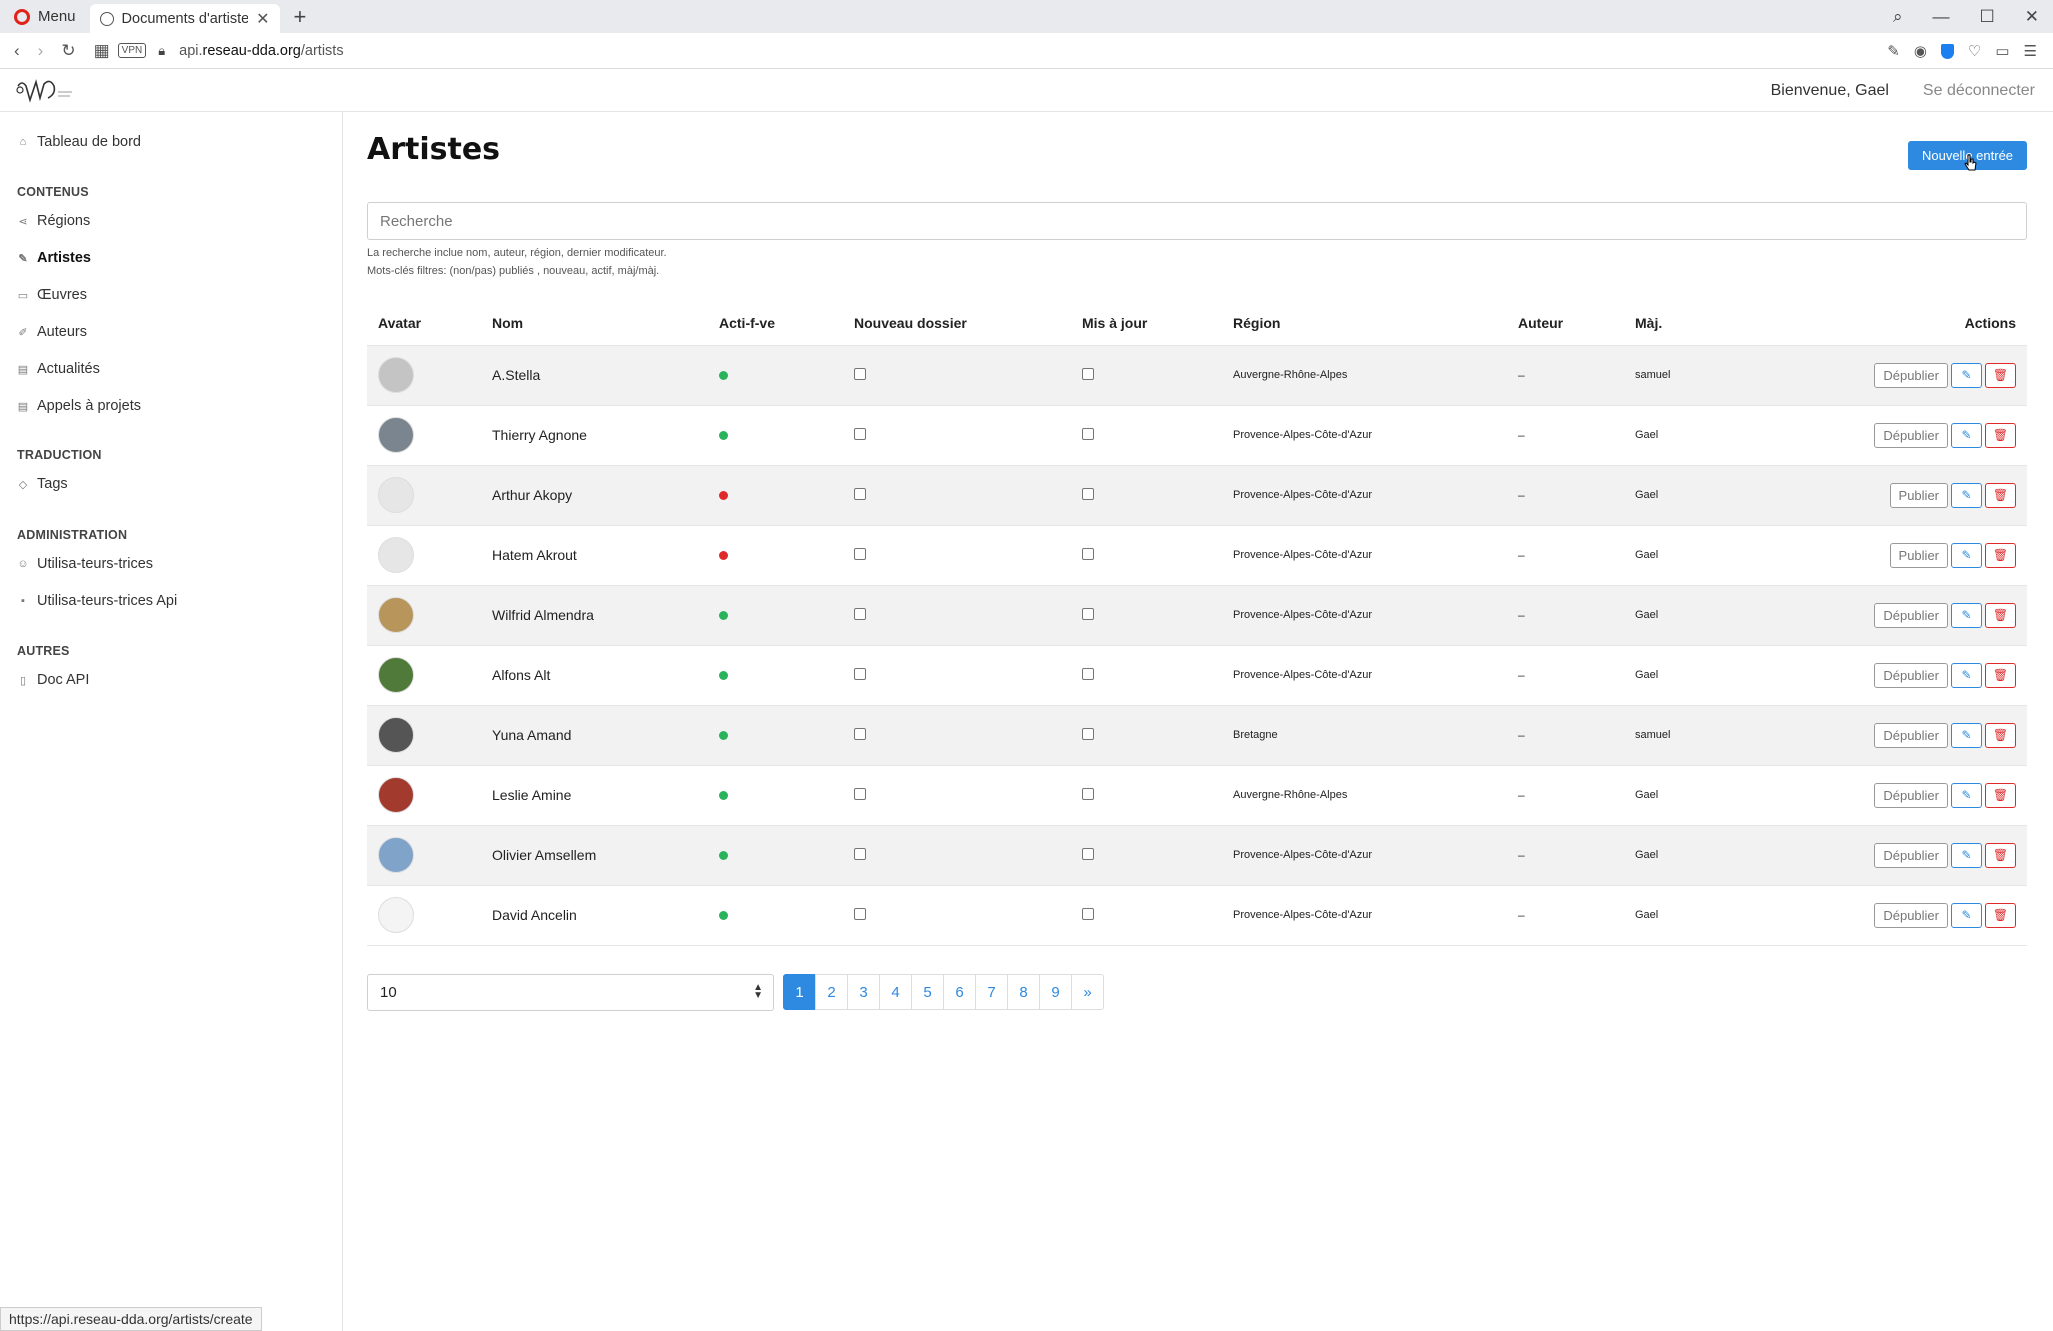 Image resolution: width=2053 pixels, height=1331 pixels. I want to click on pagination-page: 5, so click(927, 992).